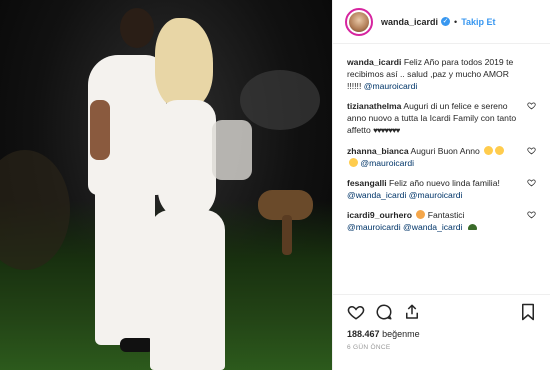 Image resolution: width=550 pixels, height=370 pixels. I want to click on photo-man-shoe, so click(137, 345).